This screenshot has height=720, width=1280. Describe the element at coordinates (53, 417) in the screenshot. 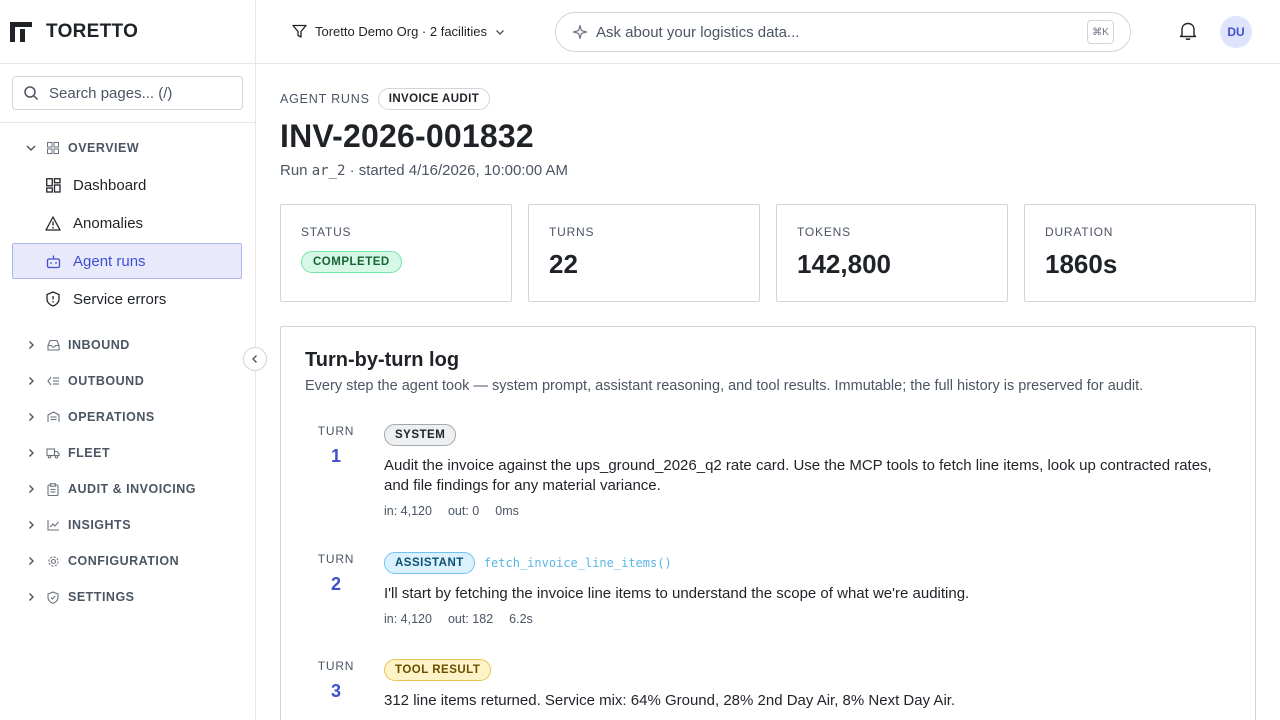

I see `warehouse-icon` at that location.